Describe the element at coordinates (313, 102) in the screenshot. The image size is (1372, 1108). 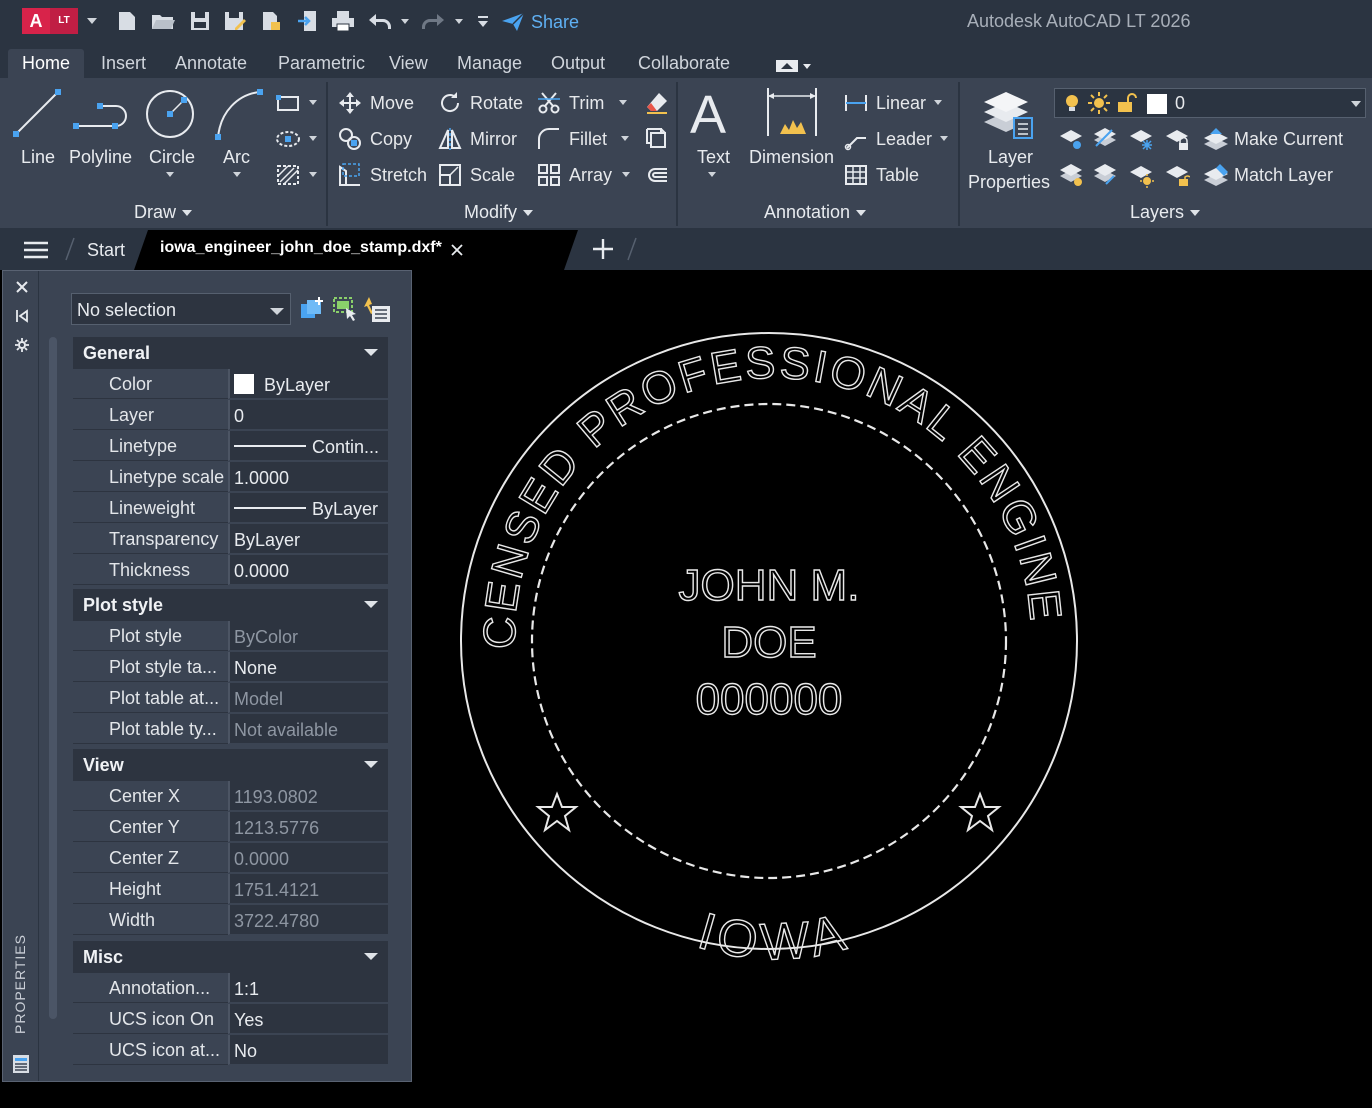
I see `rectangle-caret-icon` at that location.